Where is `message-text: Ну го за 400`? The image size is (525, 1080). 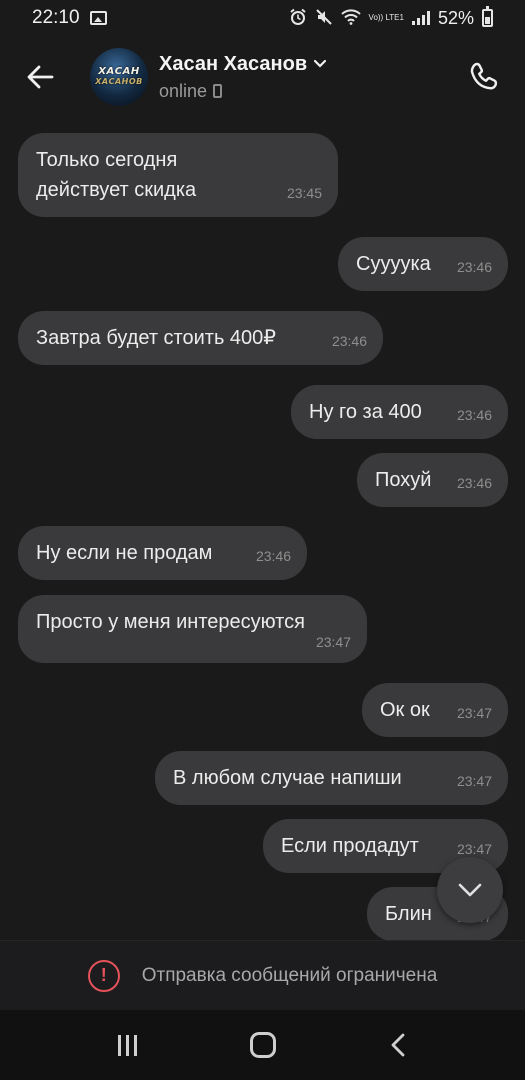
message-text: Ну го за 400 is located at coordinates (365, 412).